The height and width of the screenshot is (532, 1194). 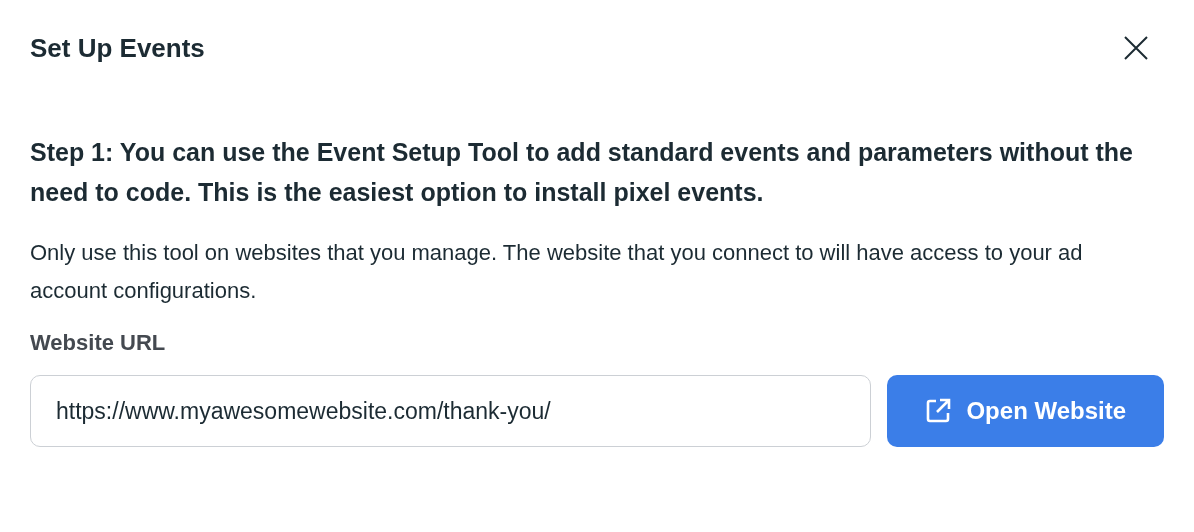 I want to click on url-input-field: https://www.myawesomewebsite.com/thank-you/, so click(x=450, y=411).